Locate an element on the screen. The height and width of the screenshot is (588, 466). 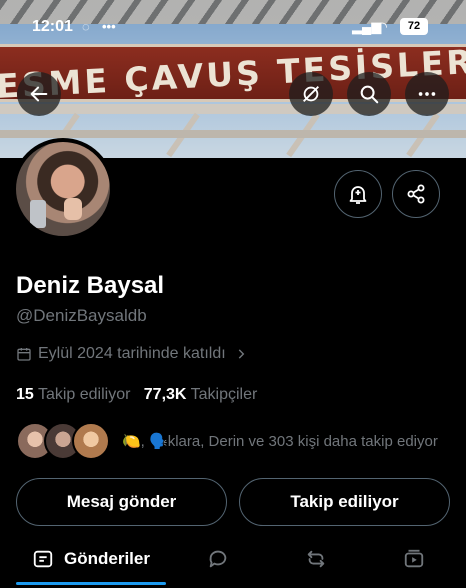
calendar-icon is located at coordinates (24, 354).